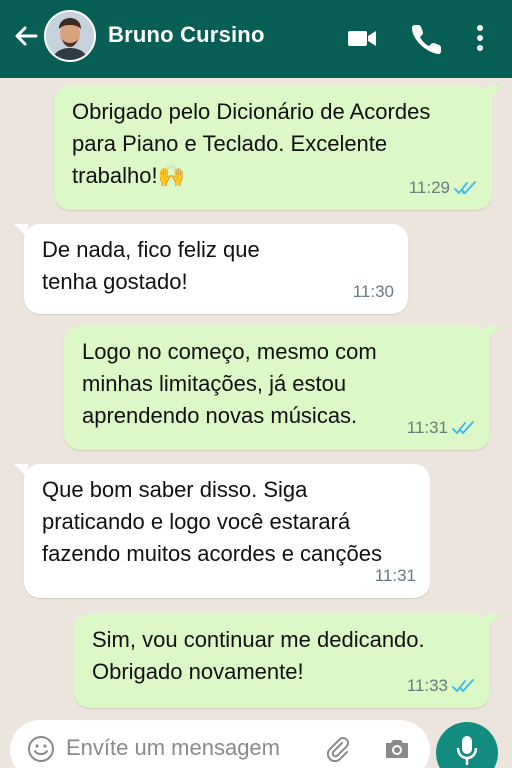 The image size is (512, 768). What do you see at coordinates (191, 748) in the screenshot?
I see `message-input` at bounding box center [191, 748].